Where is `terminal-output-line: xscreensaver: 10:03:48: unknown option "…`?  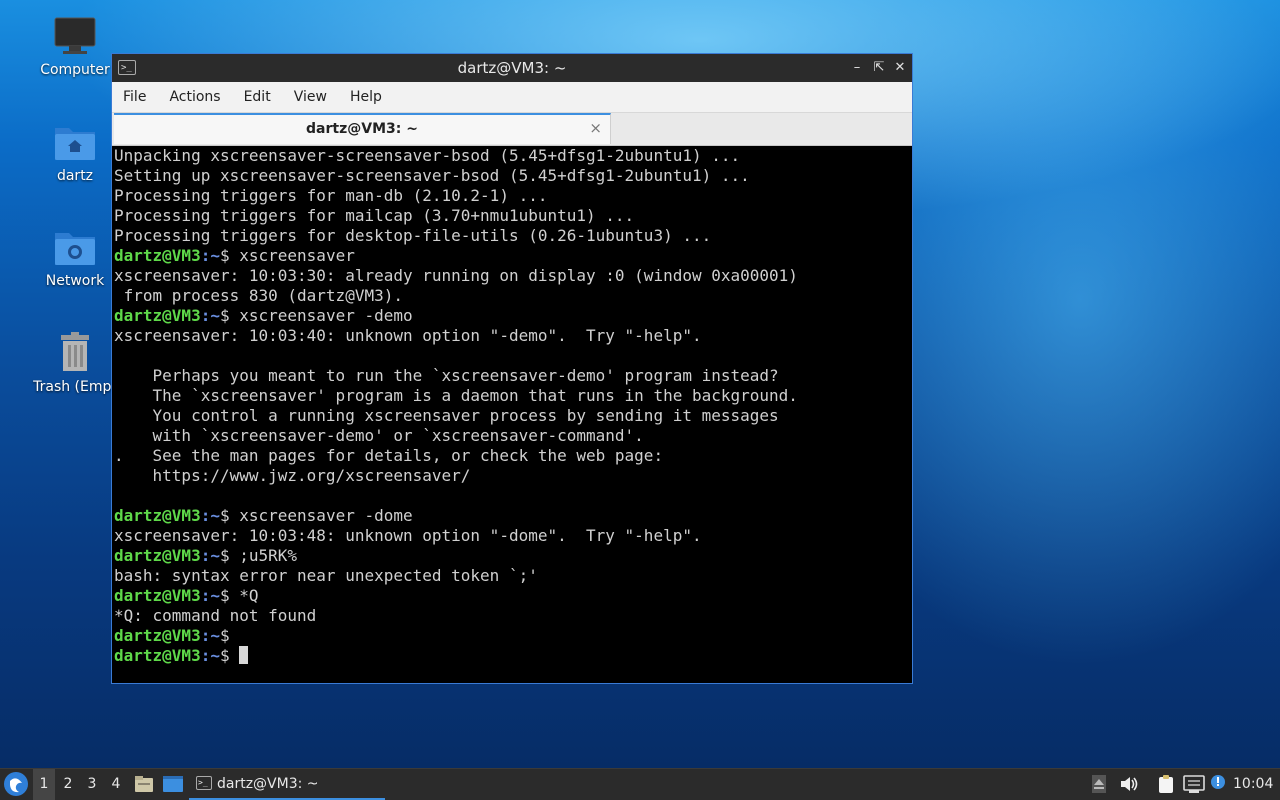 terminal-output-line: xscreensaver: 10:03:48: unknown option "… is located at coordinates (408, 535).